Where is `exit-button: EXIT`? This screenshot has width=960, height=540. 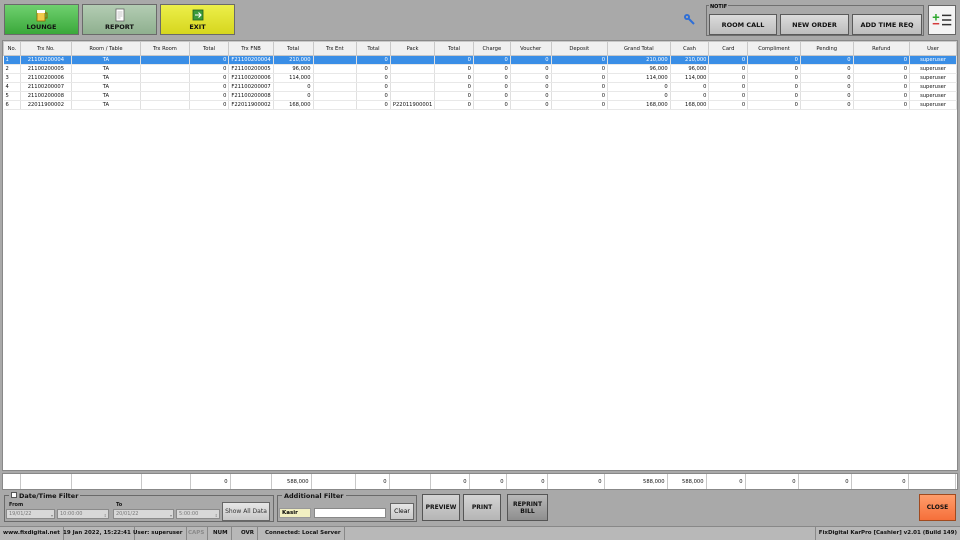
exit-button: EXIT is located at coordinates (197, 19).